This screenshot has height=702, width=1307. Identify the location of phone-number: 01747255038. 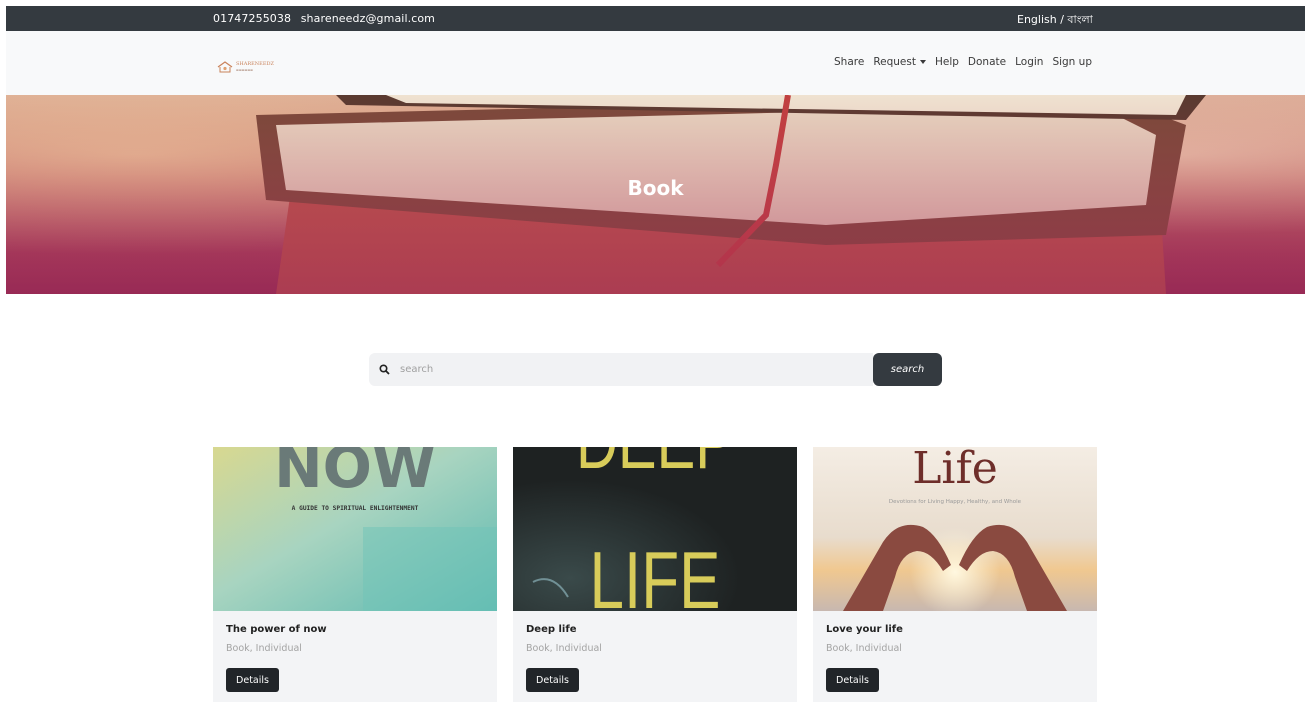
(252, 18).